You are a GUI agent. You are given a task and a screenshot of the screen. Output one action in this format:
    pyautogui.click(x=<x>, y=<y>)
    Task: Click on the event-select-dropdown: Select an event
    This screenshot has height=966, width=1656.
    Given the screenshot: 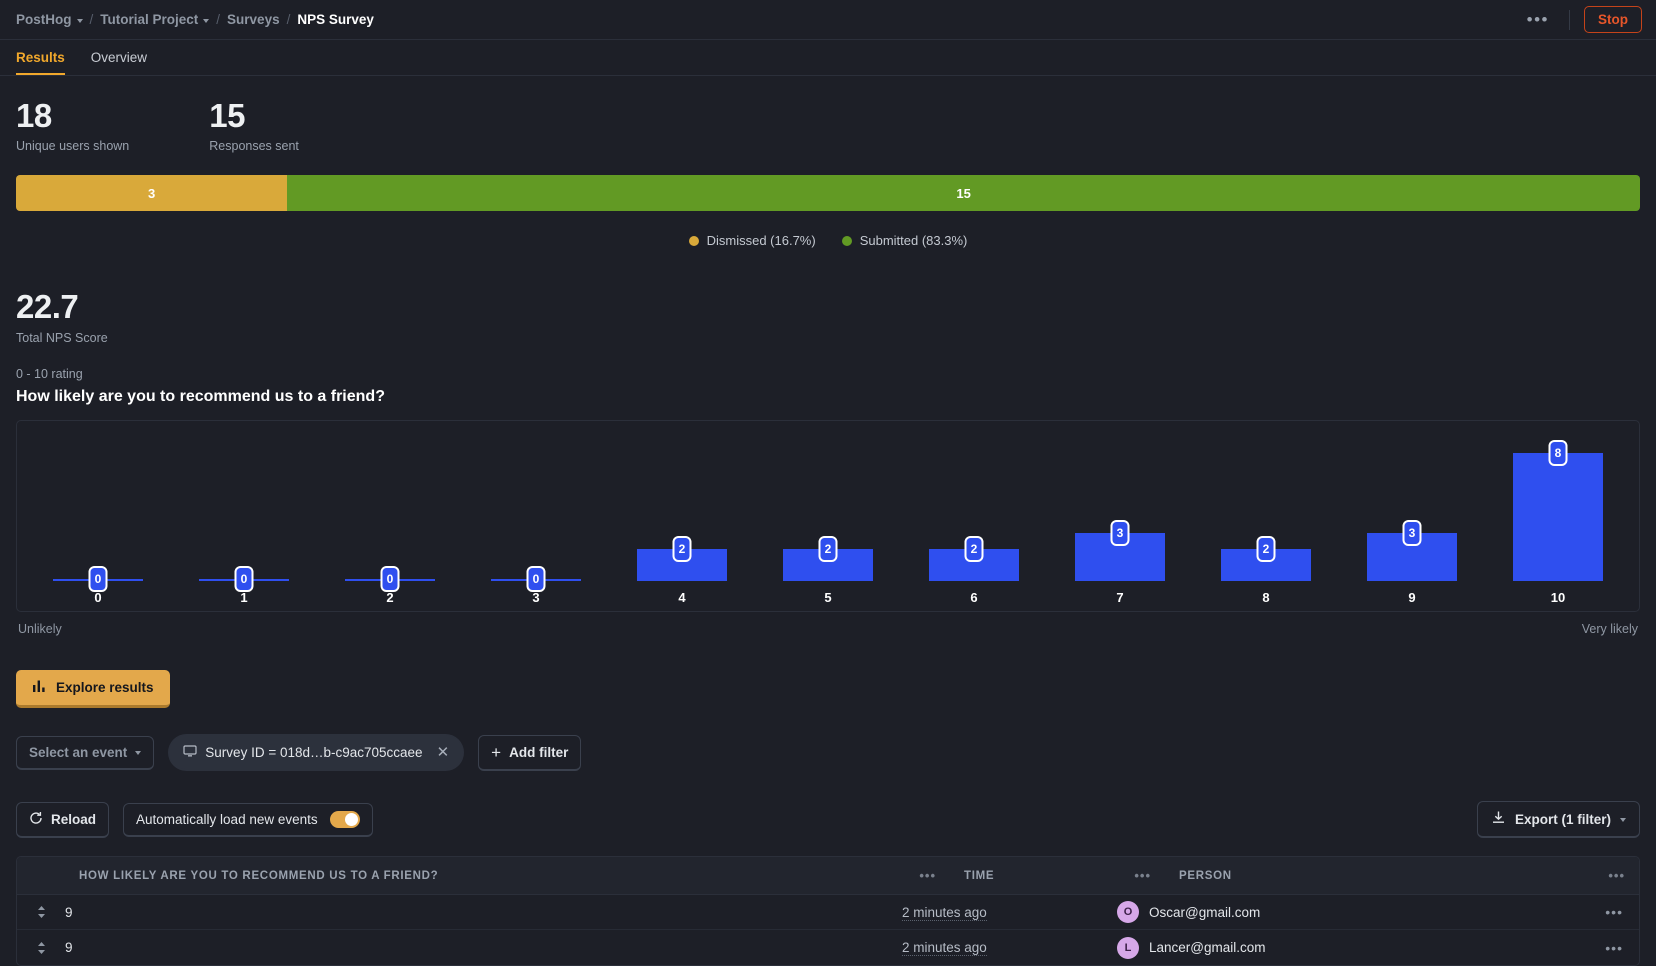 What is the action you would take?
    pyautogui.click(x=85, y=752)
    